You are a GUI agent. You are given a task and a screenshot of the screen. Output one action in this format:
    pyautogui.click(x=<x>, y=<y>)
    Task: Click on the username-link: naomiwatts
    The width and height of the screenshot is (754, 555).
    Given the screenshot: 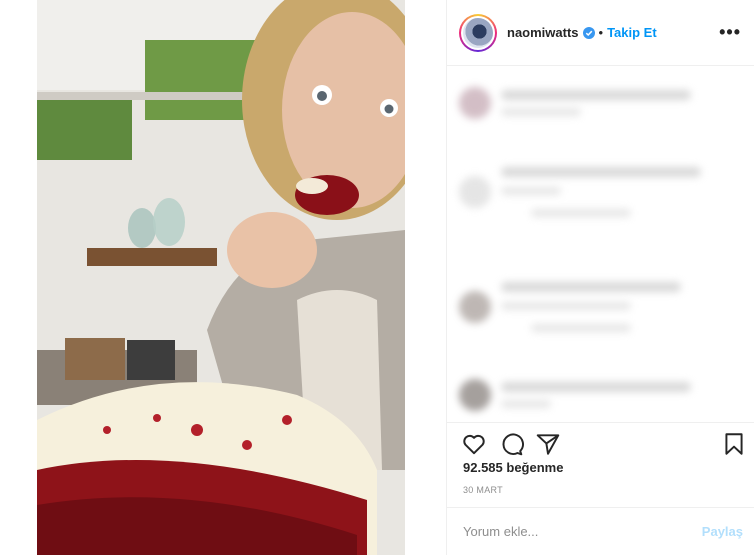 What is the action you would take?
    pyautogui.click(x=543, y=32)
    